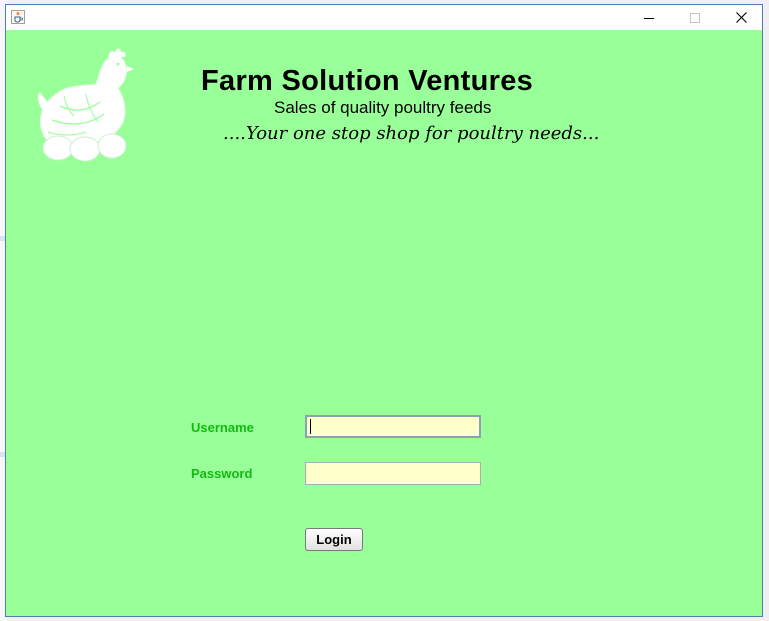 Image resolution: width=769 pixels, height=621 pixels. Describe the element at coordinates (310, 426) in the screenshot. I see `text-cursor` at that location.